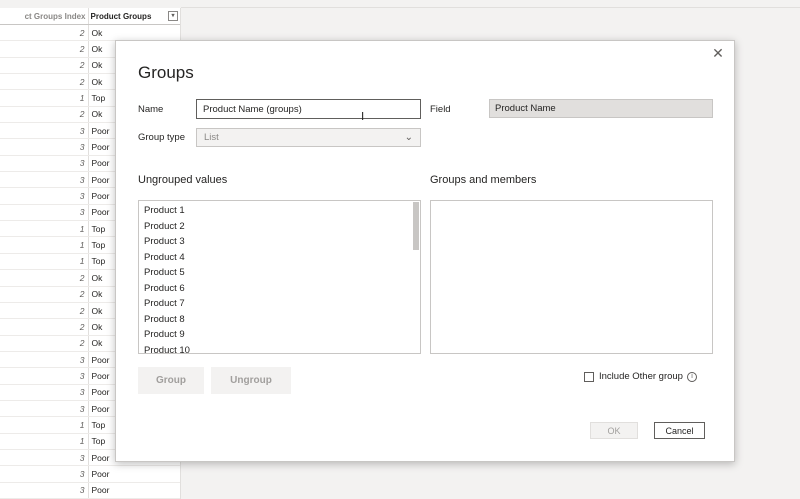 The height and width of the screenshot is (499, 800). I want to click on include-other-checkbox, so click(589, 376).